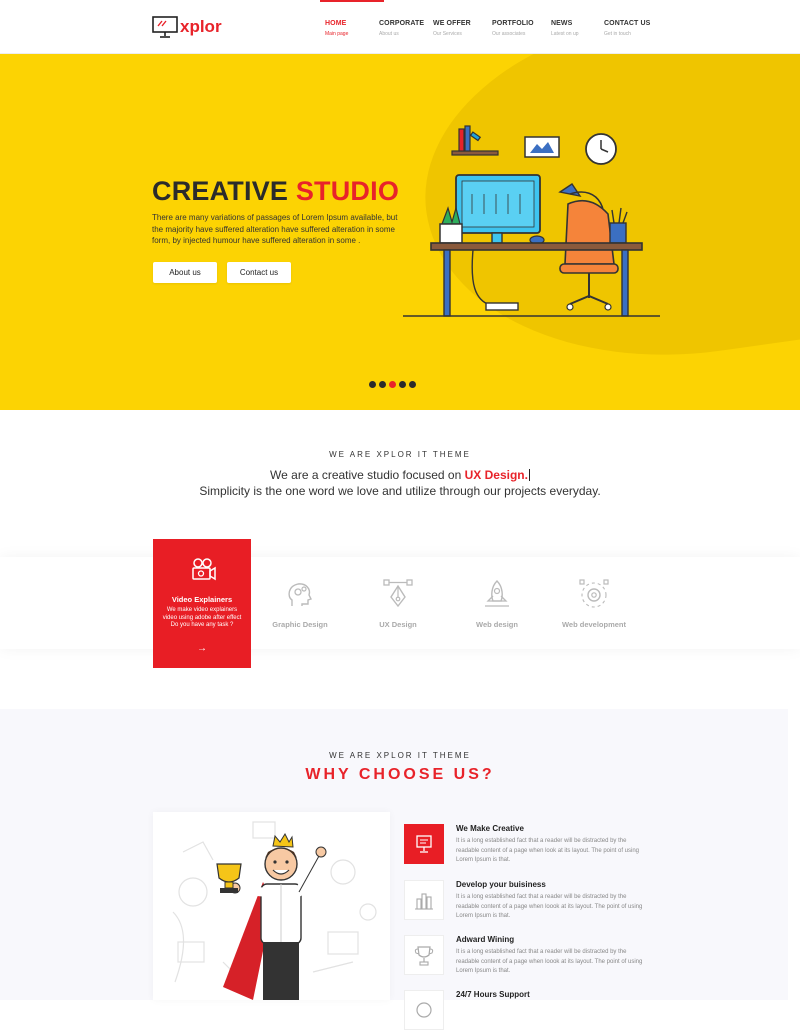  What do you see at coordinates (274, 910) in the screenshot?
I see `winner-illustration` at bounding box center [274, 910].